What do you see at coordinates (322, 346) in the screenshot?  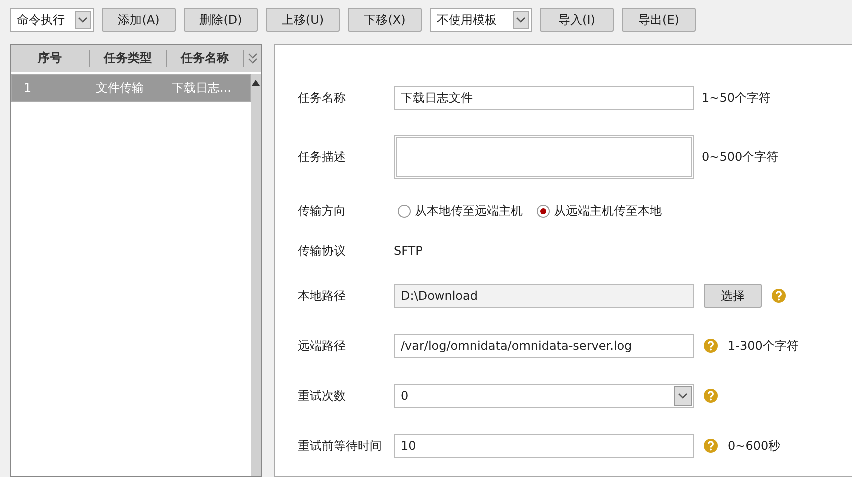 I see `field-label: 远端路径` at bounding box center [322, 346].